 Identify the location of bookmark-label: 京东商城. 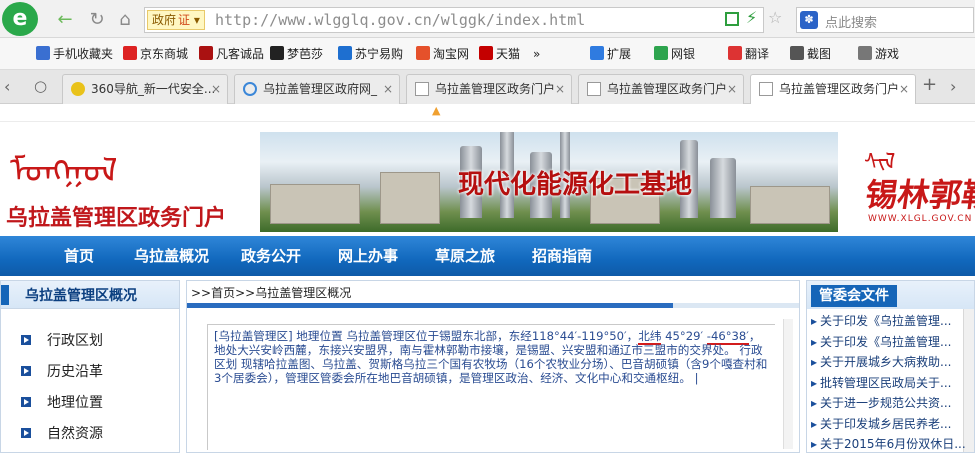
(164, 54).